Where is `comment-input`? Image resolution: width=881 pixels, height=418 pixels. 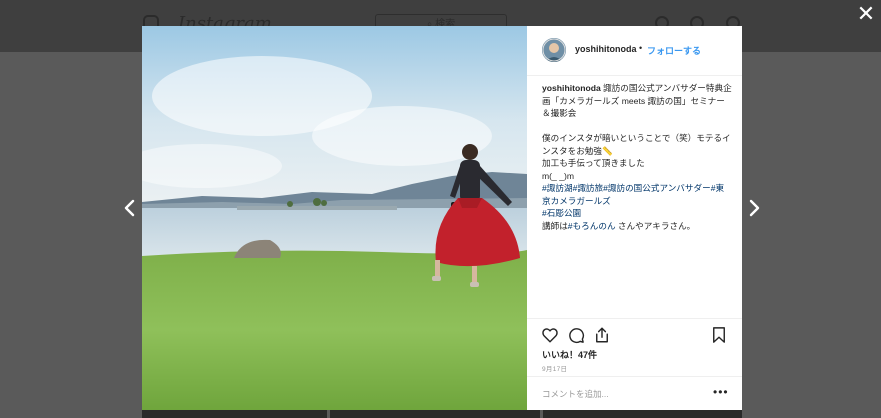
comment-input is located at coordinates (622, 394).